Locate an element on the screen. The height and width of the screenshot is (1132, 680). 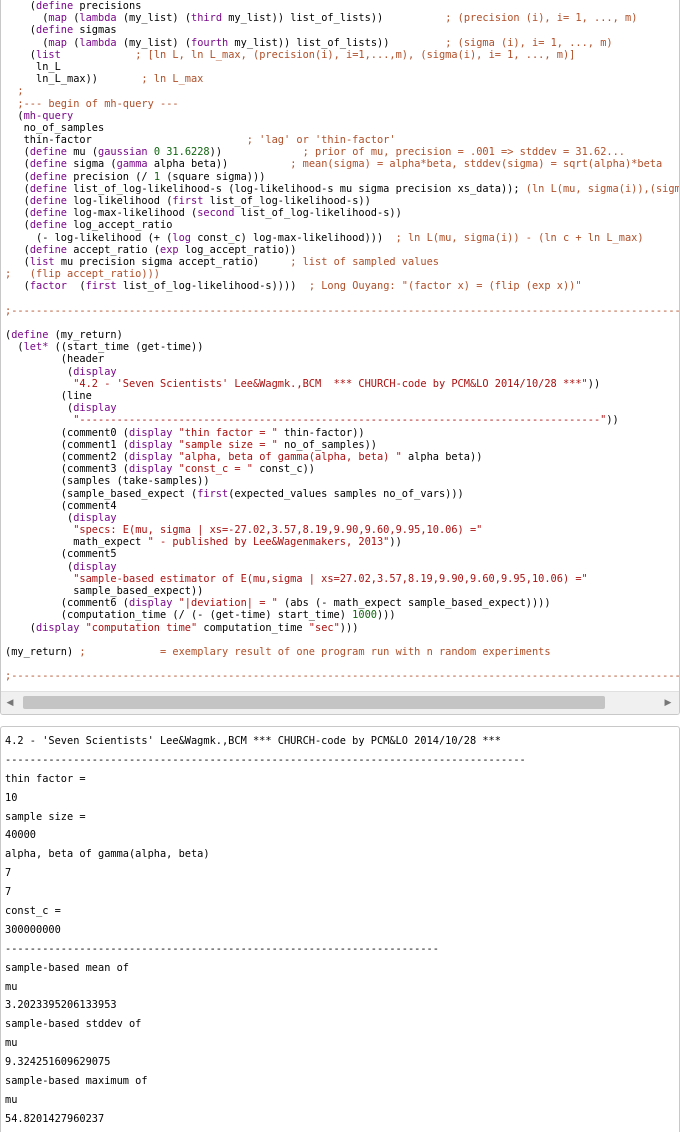
code-token: ln_L is located at coordinates (33, 66).